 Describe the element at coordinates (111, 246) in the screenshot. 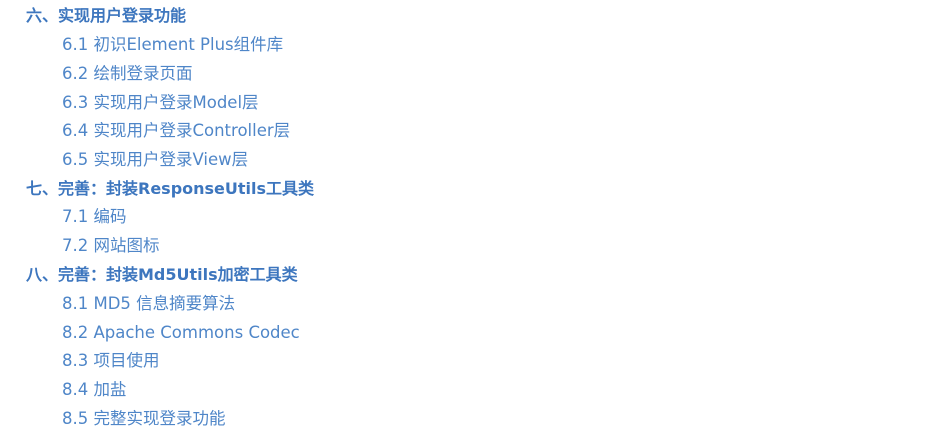

I see `toc-item-7-2: 7.2 网站图标` at that location.